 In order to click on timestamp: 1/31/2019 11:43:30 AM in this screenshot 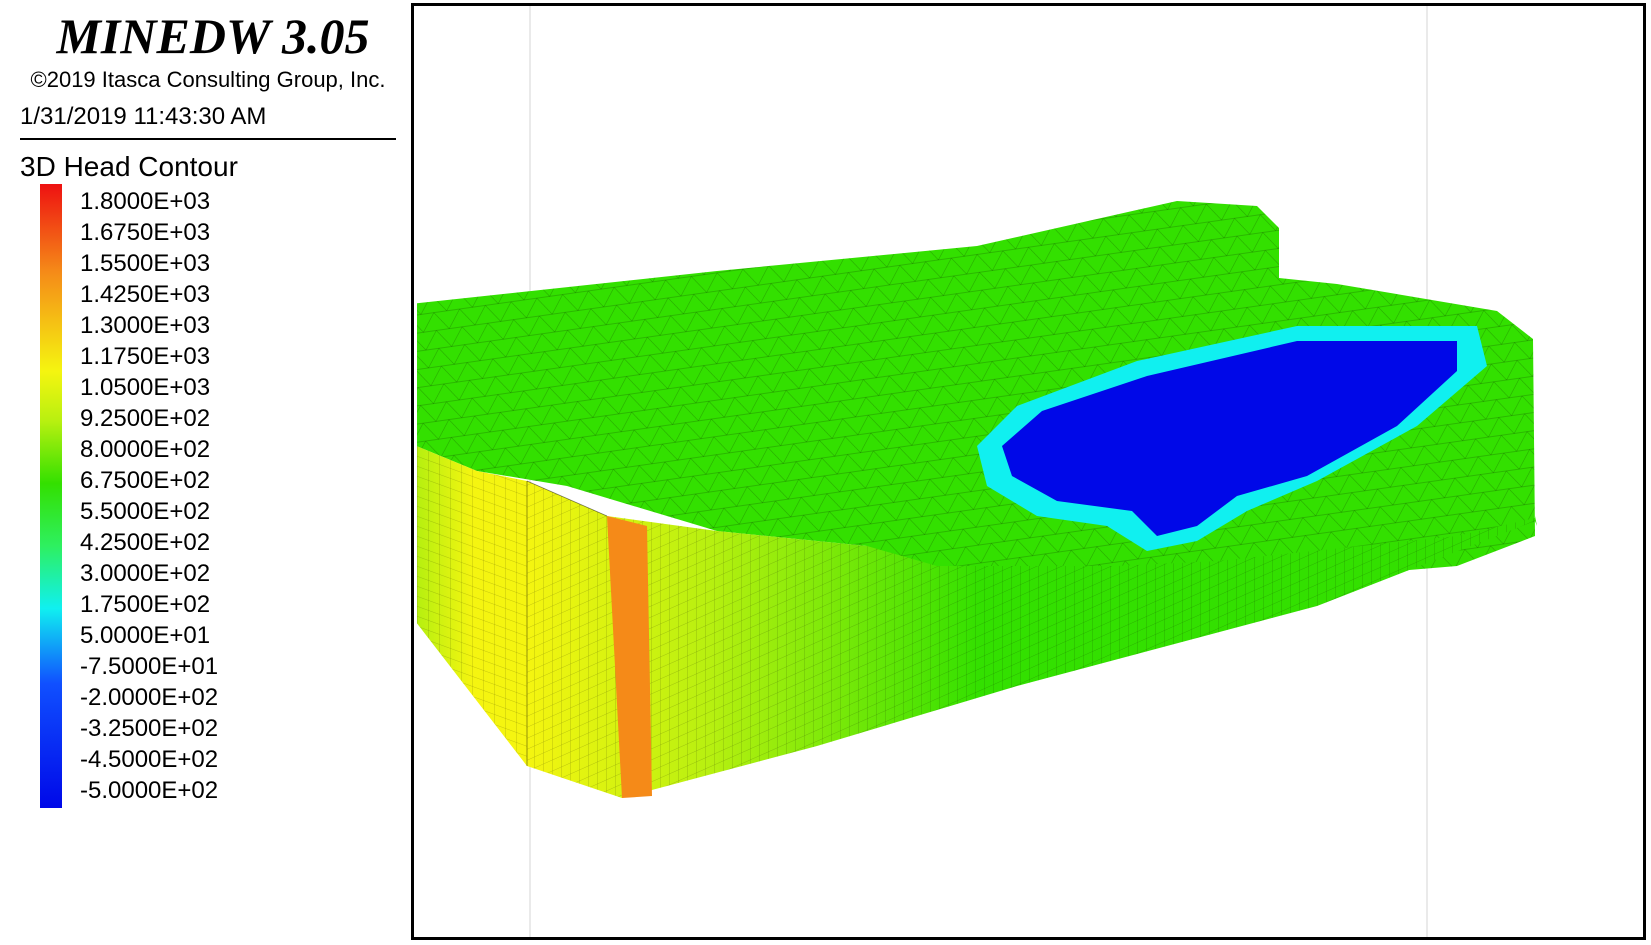, I will do `click(143, 116)`.